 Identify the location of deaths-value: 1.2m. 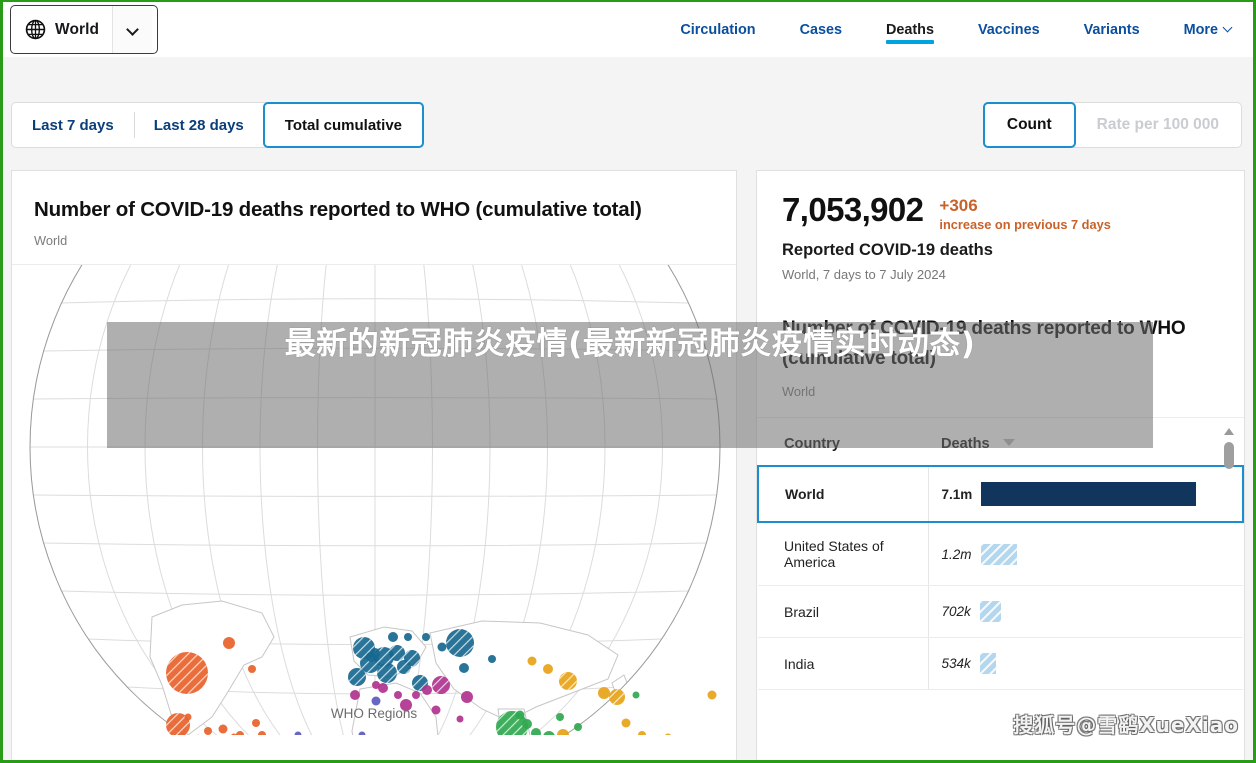
(956, 554).